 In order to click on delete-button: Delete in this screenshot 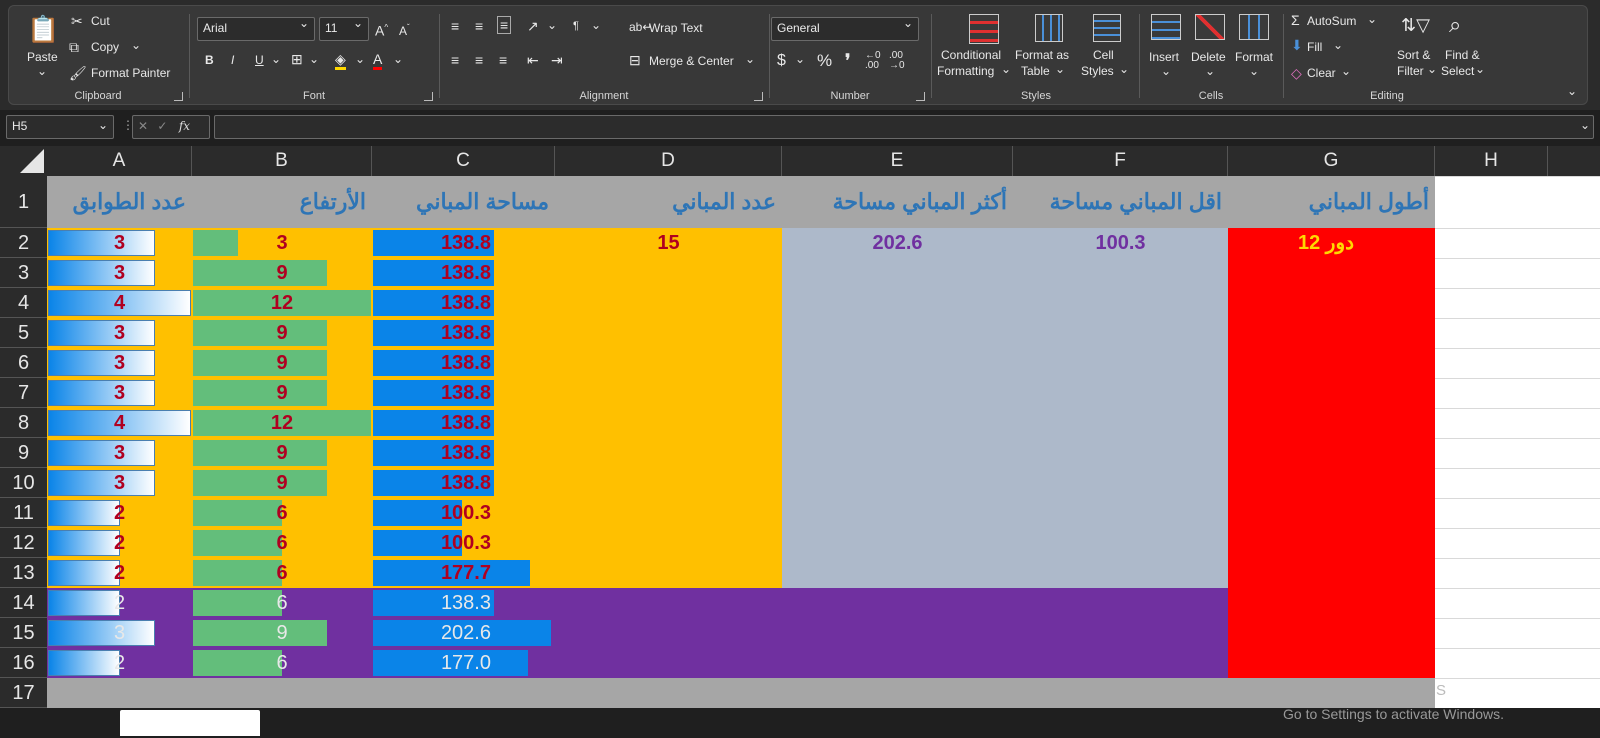, I will do `click(1208, 57)`.